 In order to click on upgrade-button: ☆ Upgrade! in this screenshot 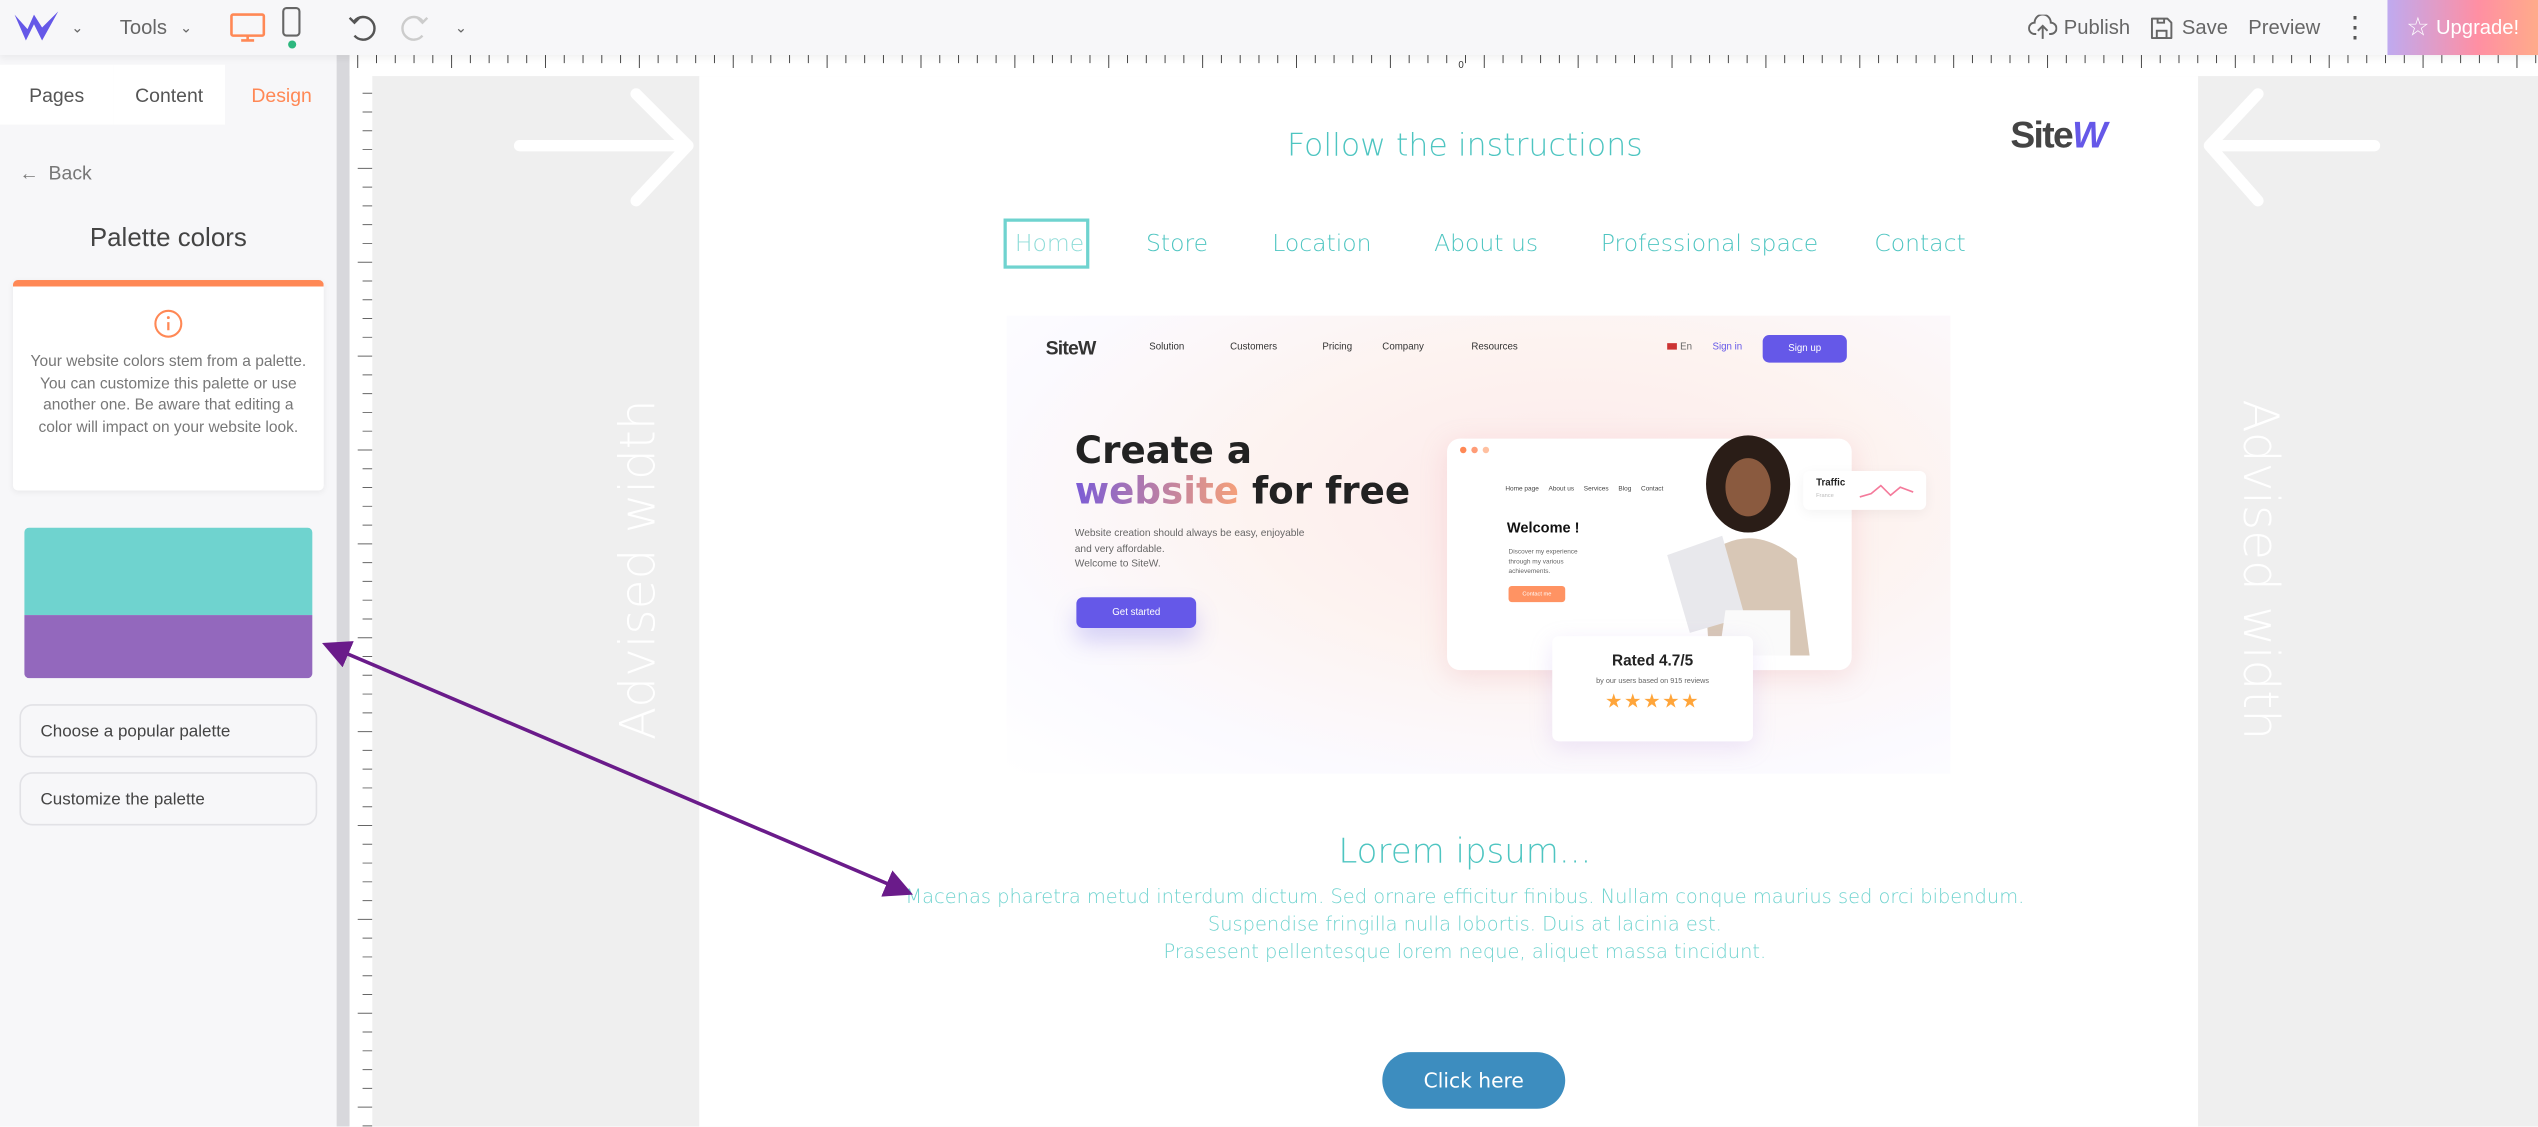, I will do `click(2462, 28)`.